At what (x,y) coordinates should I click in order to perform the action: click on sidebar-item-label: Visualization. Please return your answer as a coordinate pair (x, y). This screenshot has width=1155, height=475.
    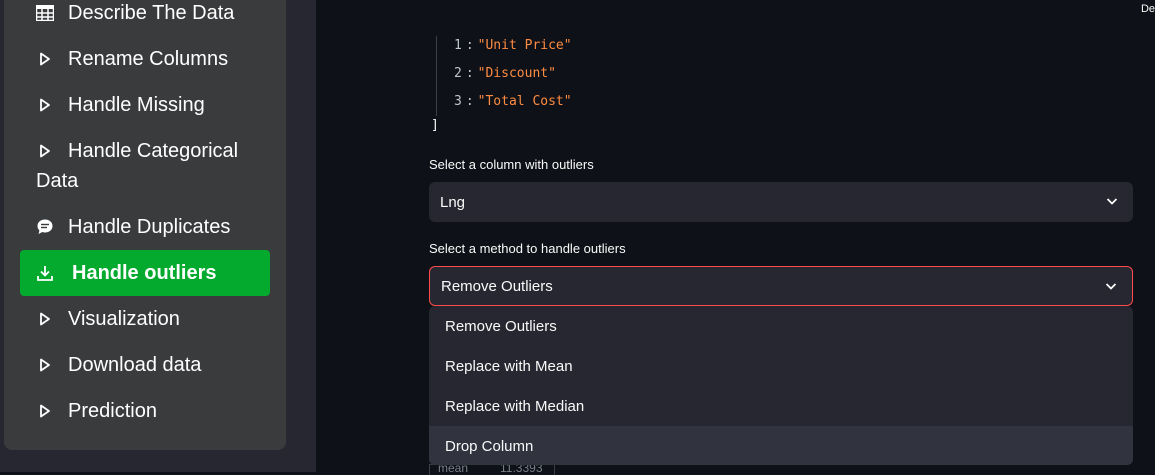
    Looking at the image, I should click on (124, 319).